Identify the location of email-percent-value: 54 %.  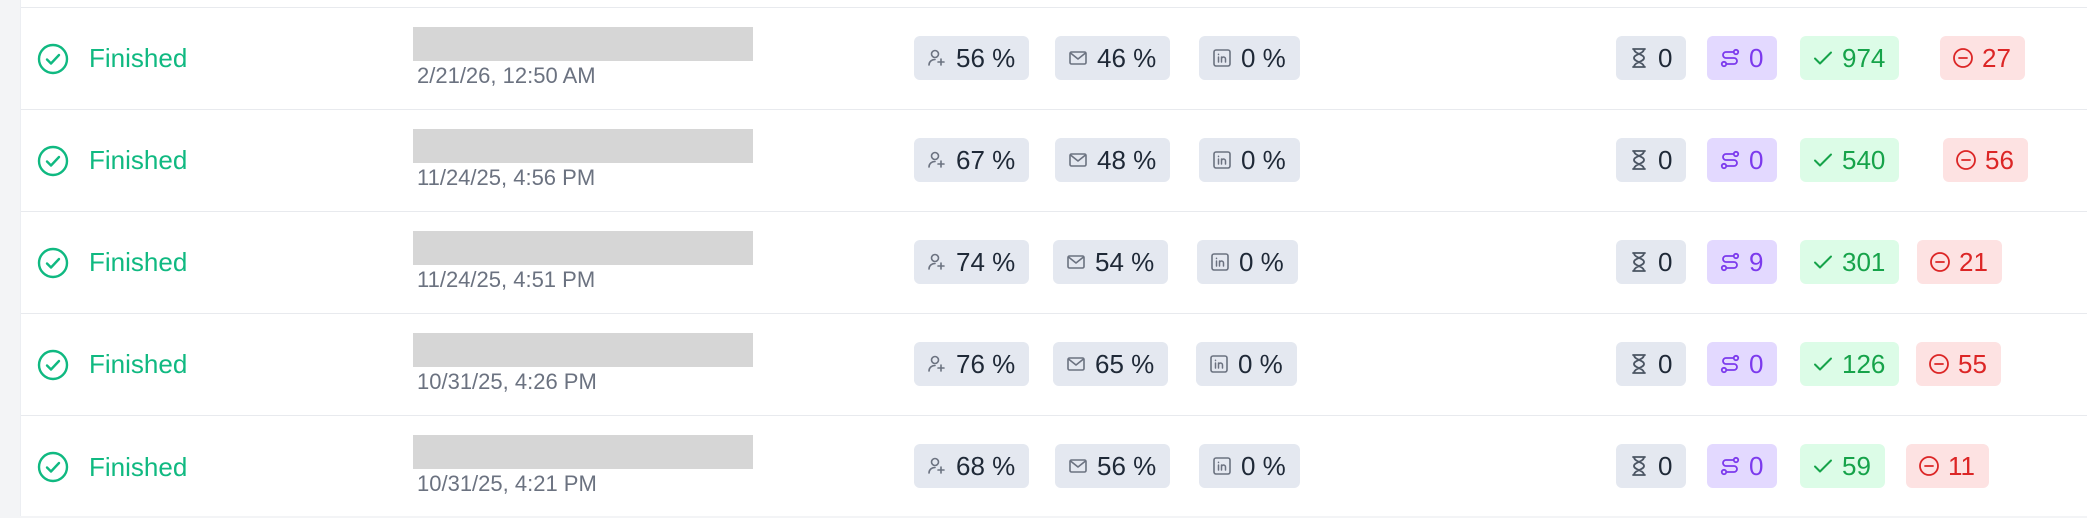
(1125, 261).